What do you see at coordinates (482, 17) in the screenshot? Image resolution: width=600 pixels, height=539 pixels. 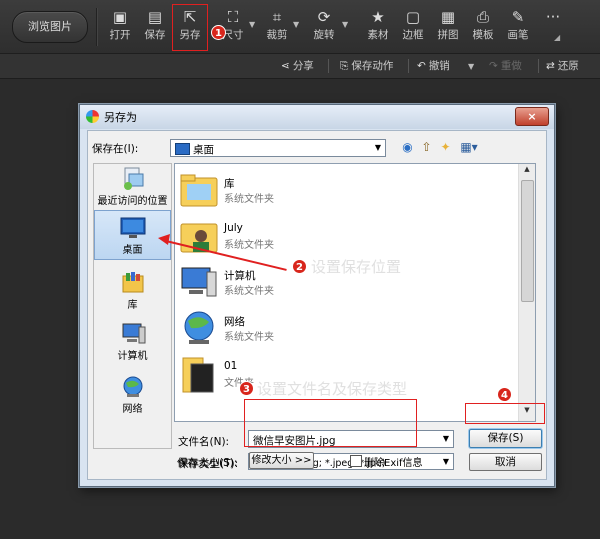 I see `printer-icon: ⎙` at bounding box center [482, 17].